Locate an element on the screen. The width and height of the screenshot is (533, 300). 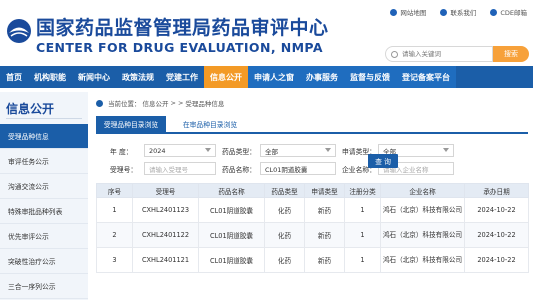
contact-icon is located at coordinates (444, 12).